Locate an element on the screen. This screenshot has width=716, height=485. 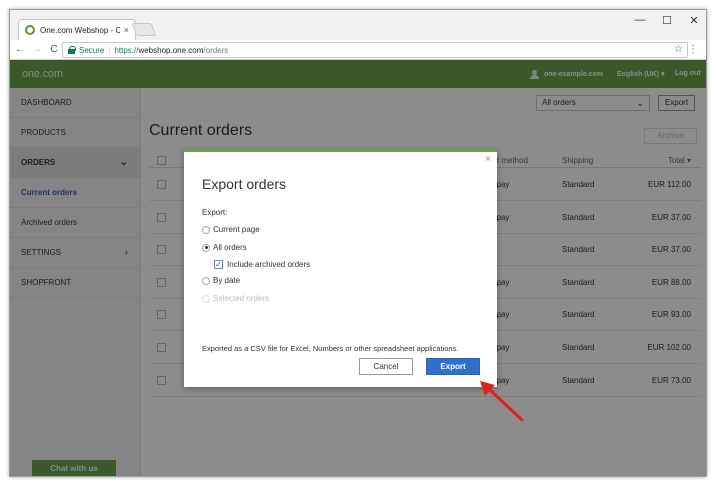
close-window-icon: ✕ is located at coordinates (693, 20).